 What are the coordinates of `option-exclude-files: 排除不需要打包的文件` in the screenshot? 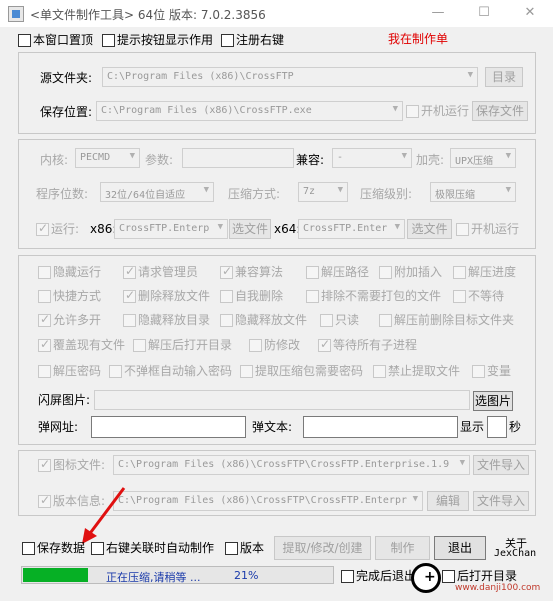 It's located at (373, 296).